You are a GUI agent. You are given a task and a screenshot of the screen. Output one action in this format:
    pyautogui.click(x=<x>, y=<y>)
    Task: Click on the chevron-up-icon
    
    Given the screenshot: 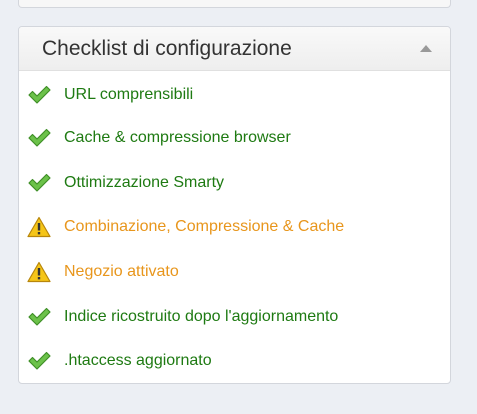 What is the action you would take?
    pyautogui.click(x=426, y=49)
    